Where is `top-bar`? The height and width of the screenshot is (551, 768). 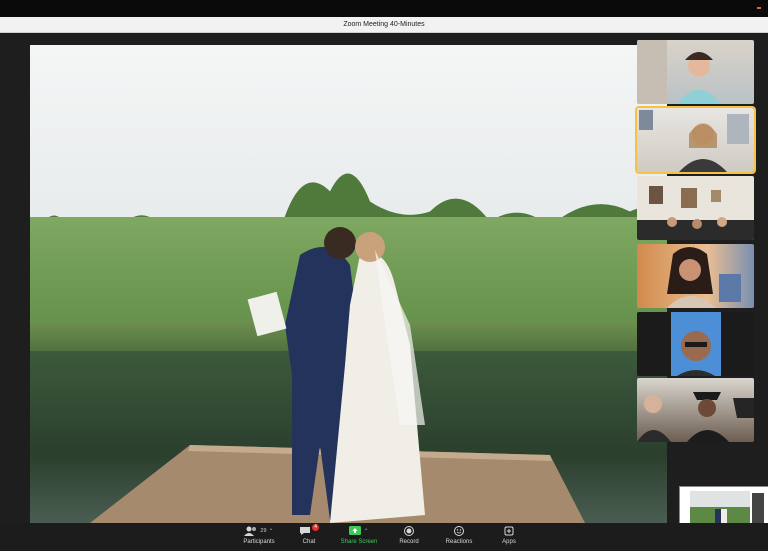 top-bar is located at coordinates (384, 8).